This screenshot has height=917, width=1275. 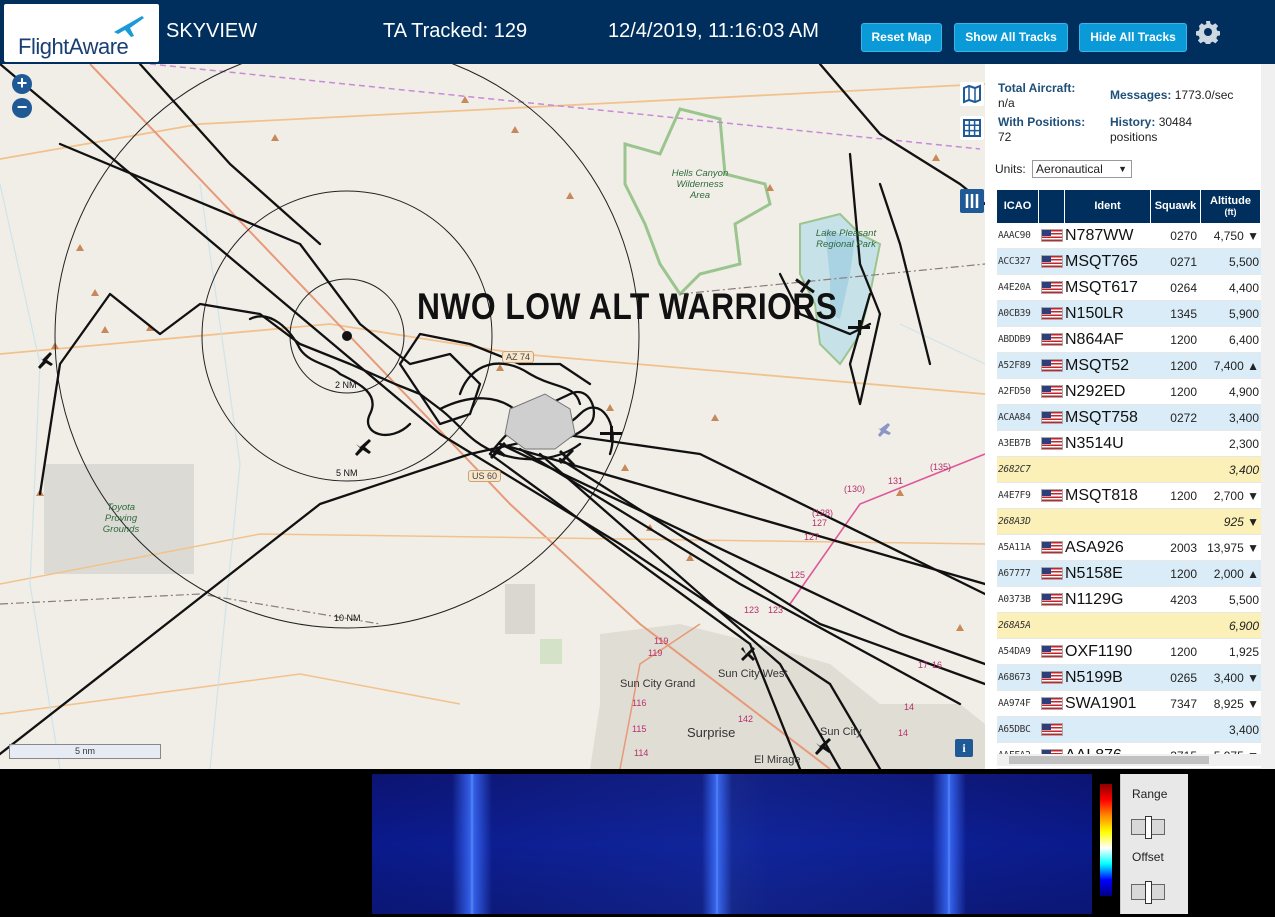 I want to click on chevron-down-icon: ▼, so click(x=1123, y=169).